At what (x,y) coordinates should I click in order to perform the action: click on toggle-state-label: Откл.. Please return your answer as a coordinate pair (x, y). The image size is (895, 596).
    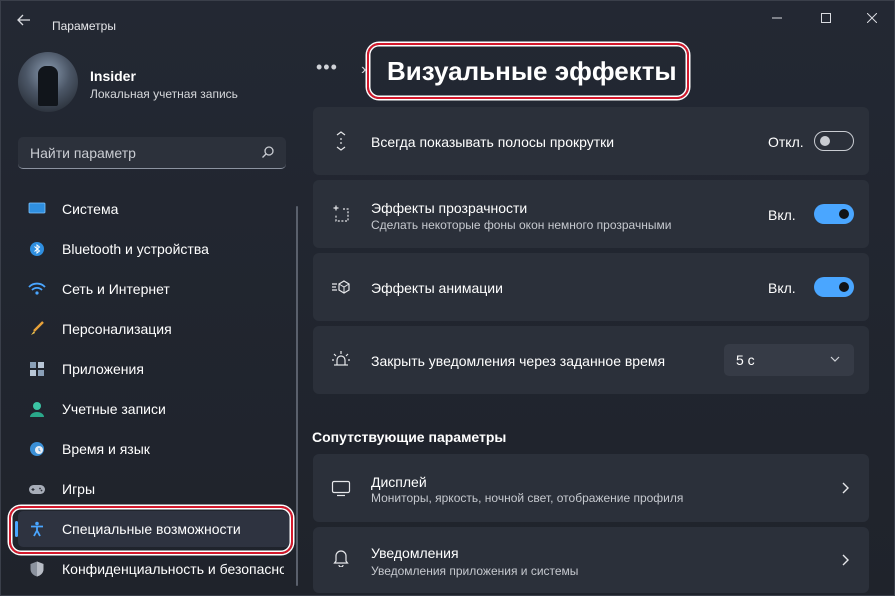
    Looking at the image, I should click on (786, 142).